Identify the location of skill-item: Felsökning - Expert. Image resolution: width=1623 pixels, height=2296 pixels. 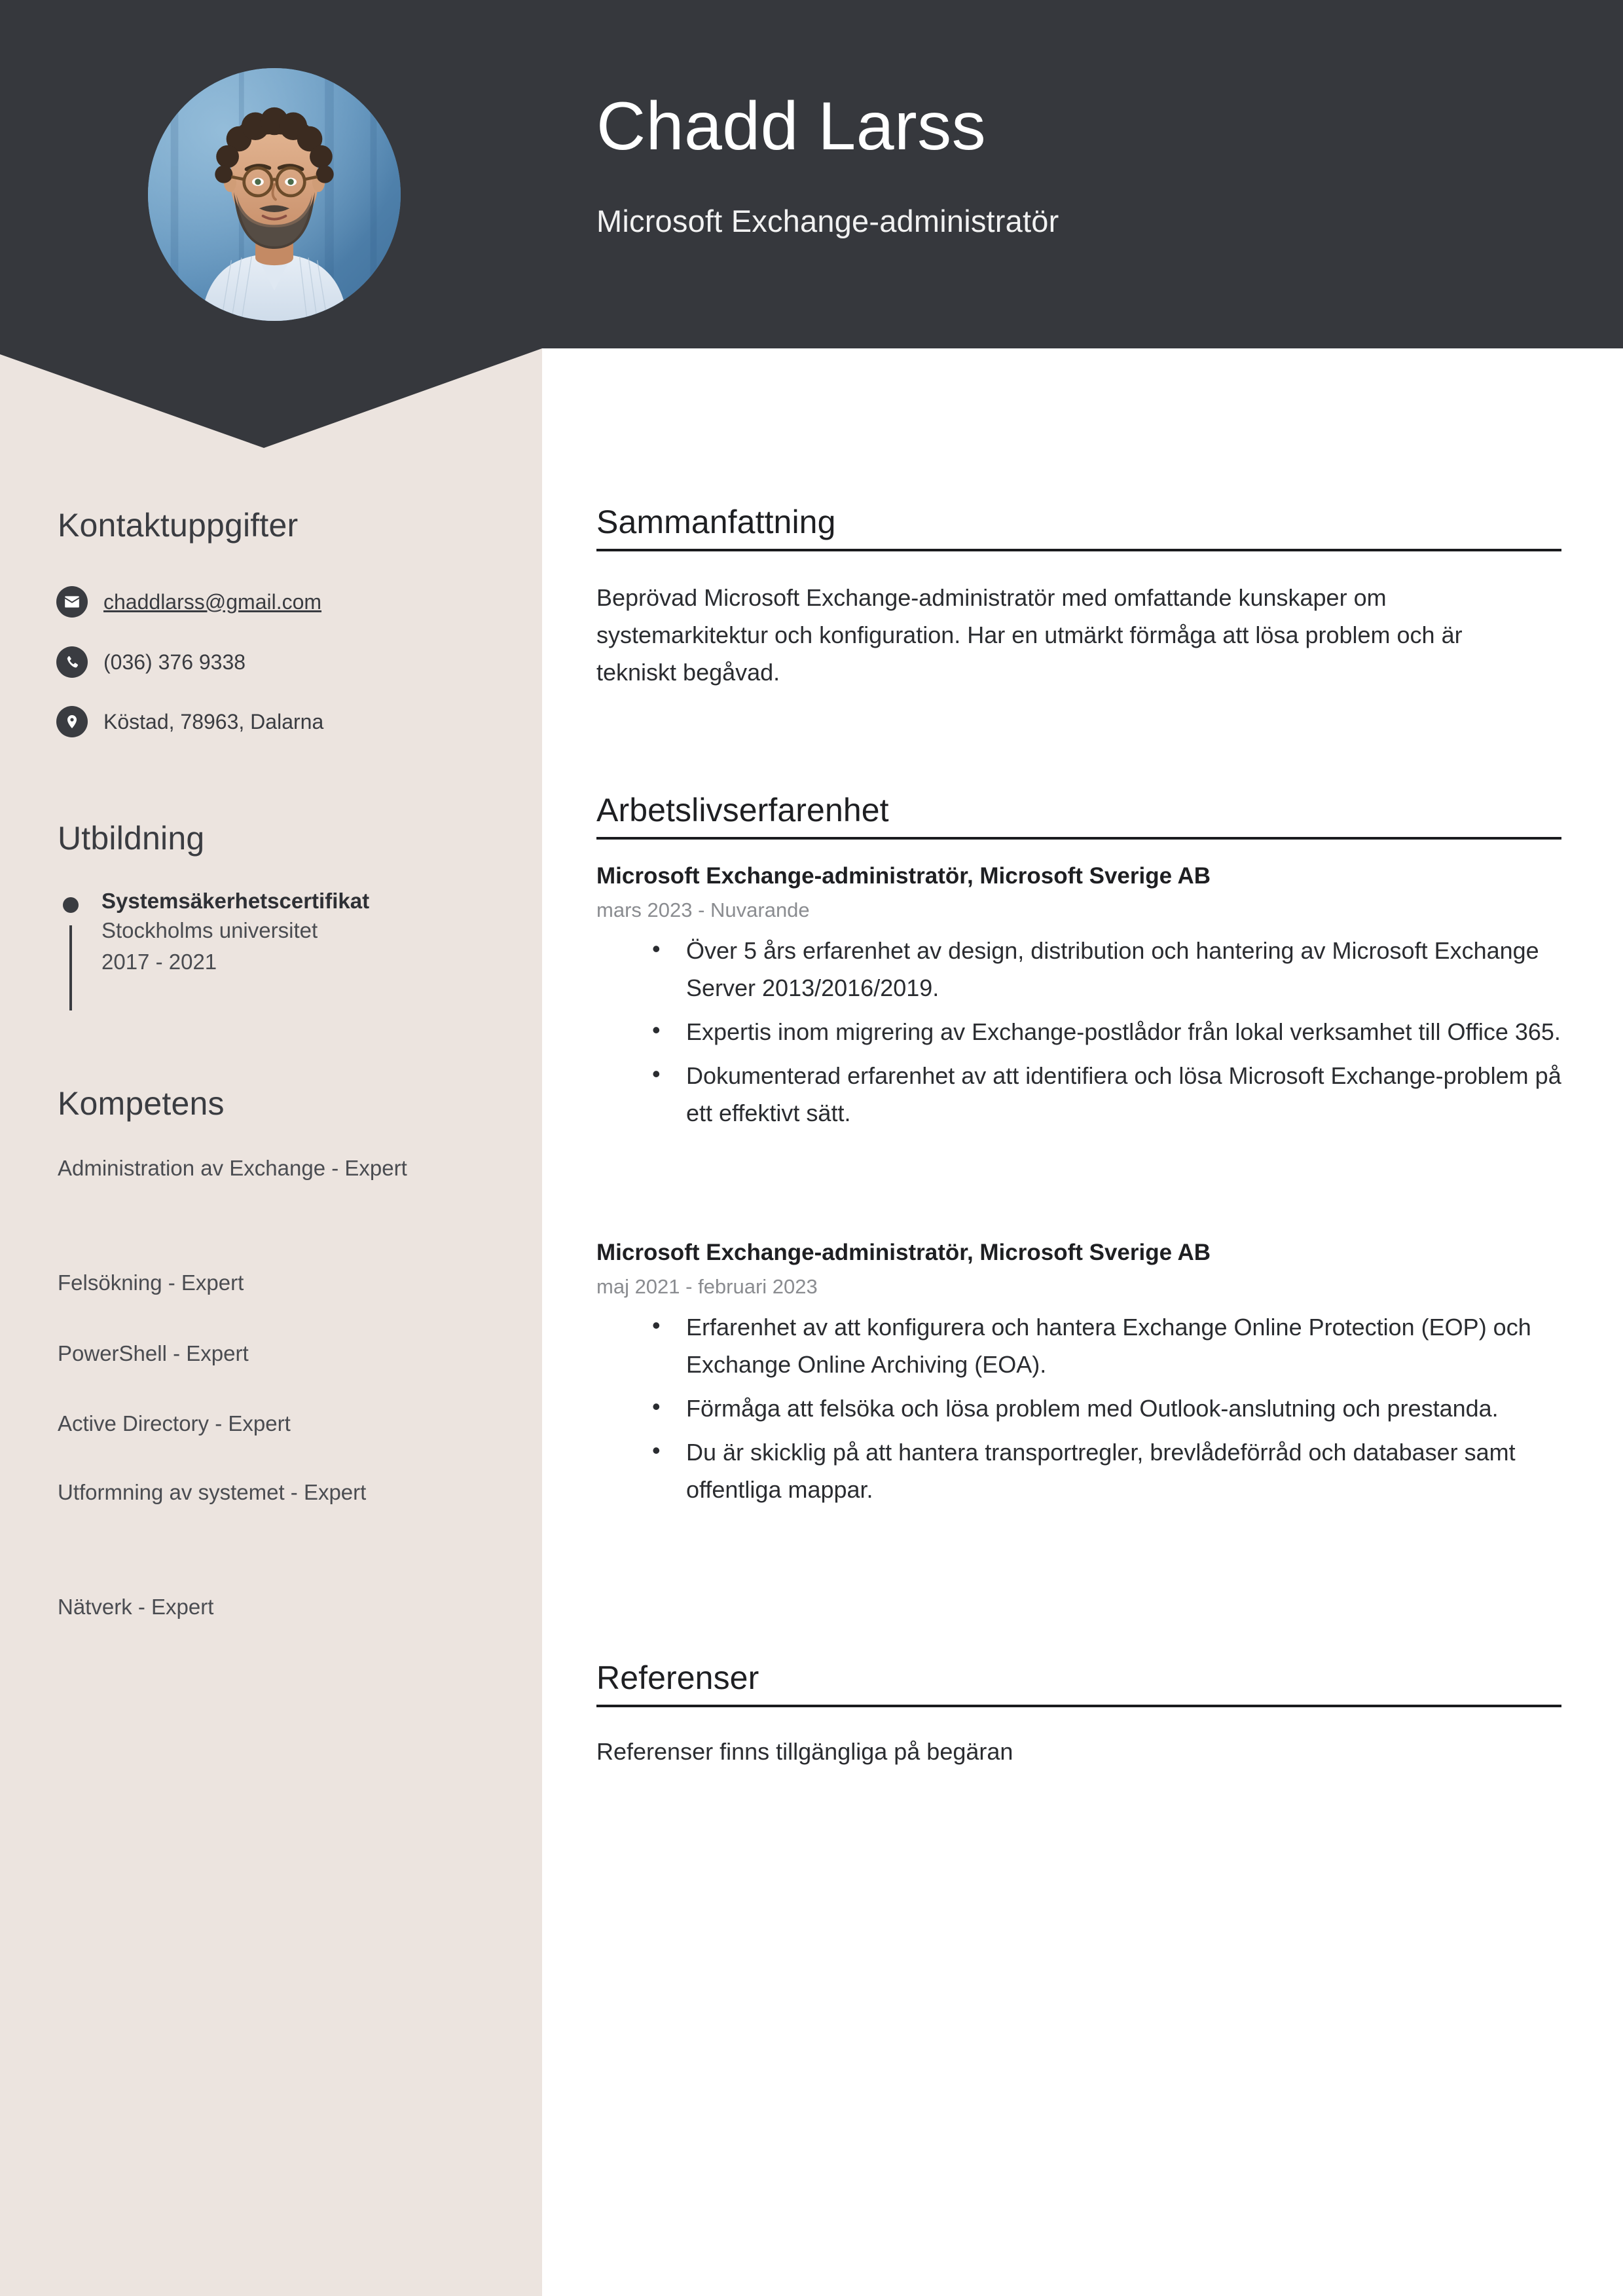
(151, 1282).